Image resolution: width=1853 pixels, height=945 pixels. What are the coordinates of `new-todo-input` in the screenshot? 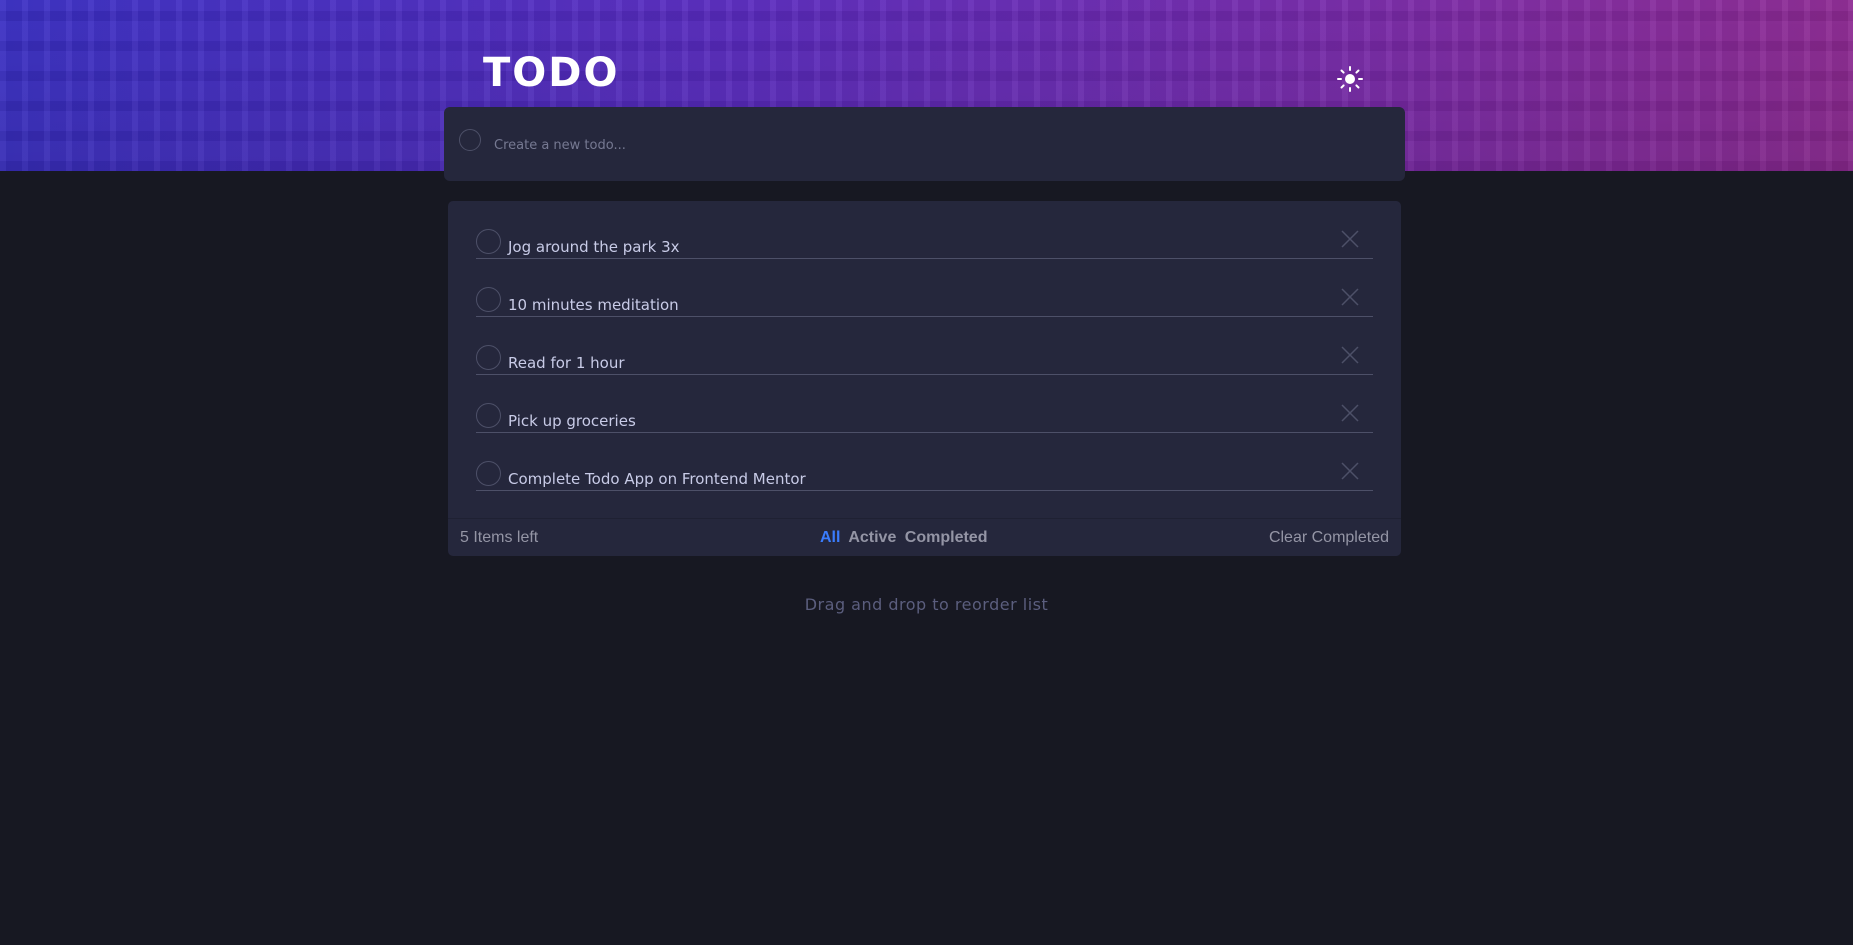 It's located at (934, 145).